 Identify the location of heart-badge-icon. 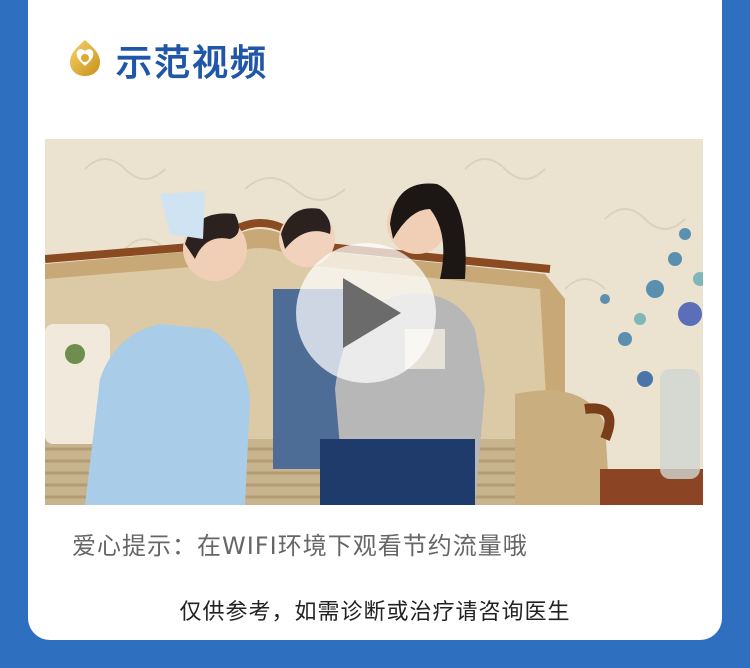
(92, 60).